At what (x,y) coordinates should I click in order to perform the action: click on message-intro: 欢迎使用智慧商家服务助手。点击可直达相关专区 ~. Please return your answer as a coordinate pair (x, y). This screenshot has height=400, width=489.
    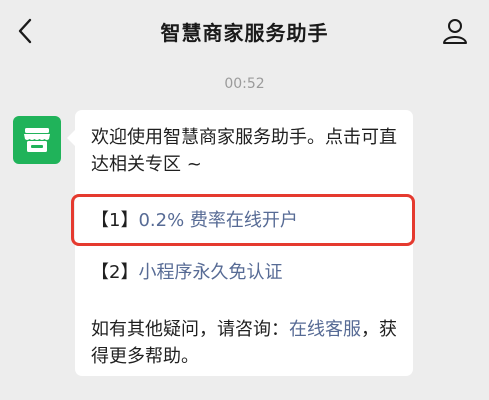
    Looking at the image, I should click on (244, 151).